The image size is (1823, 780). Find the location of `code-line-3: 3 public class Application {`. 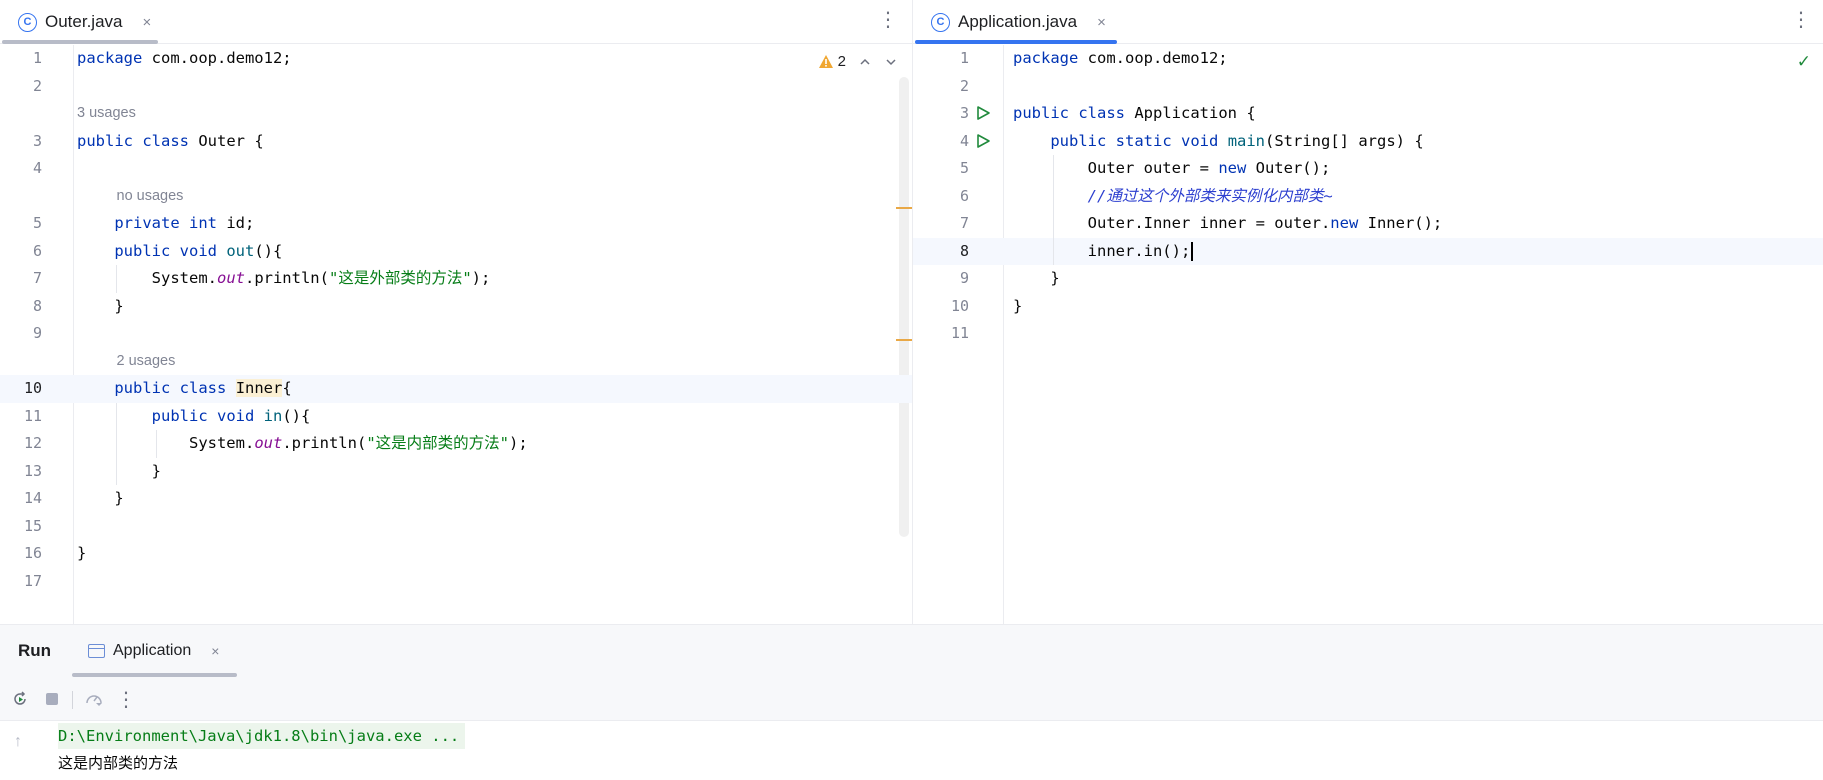

code-line-3: 3 public class Application { is located at coordinates (1368, 114).